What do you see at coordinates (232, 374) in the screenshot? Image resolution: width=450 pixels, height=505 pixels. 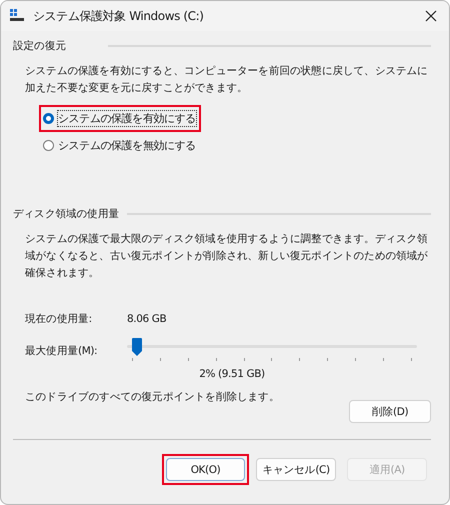 I see `max-usage-reading: 2% (9.51 GB)` at bounding box center [232, 374].